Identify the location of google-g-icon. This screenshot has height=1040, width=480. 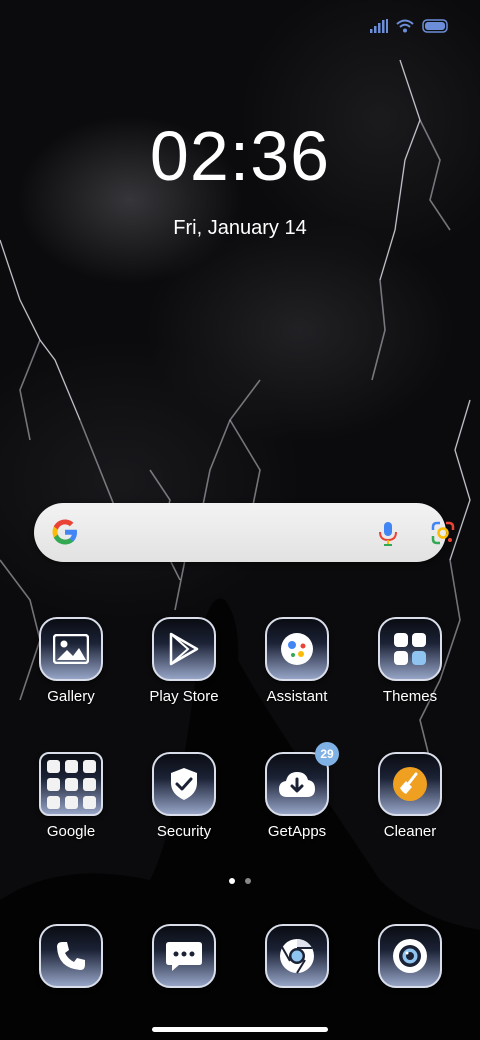
(64, 532).